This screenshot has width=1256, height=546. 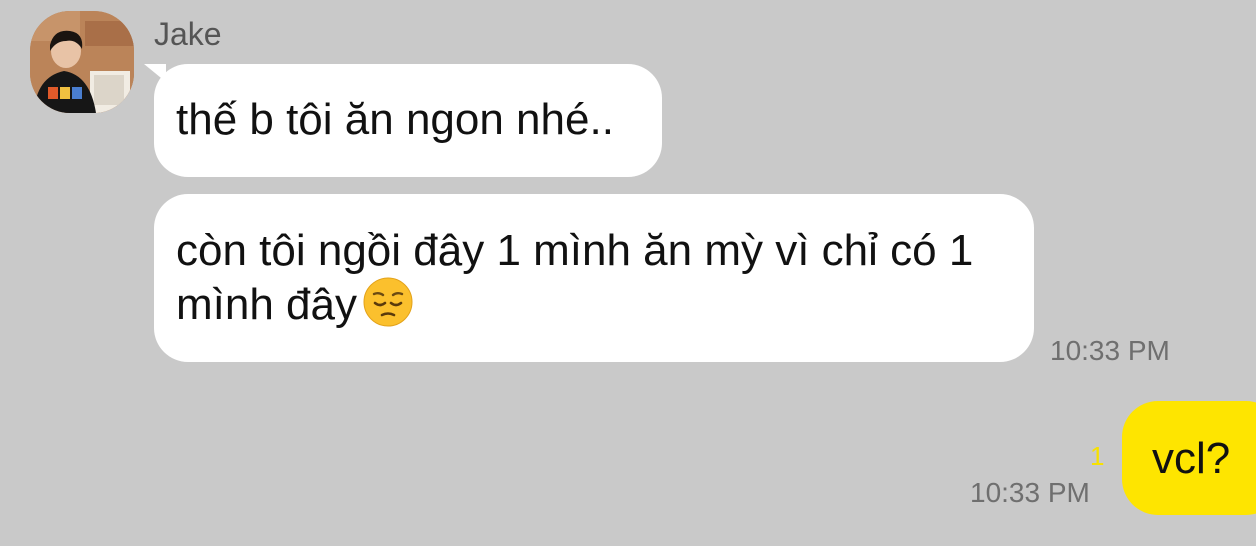 I want to click on pensive-face-icon, so click(x=388, y=302).